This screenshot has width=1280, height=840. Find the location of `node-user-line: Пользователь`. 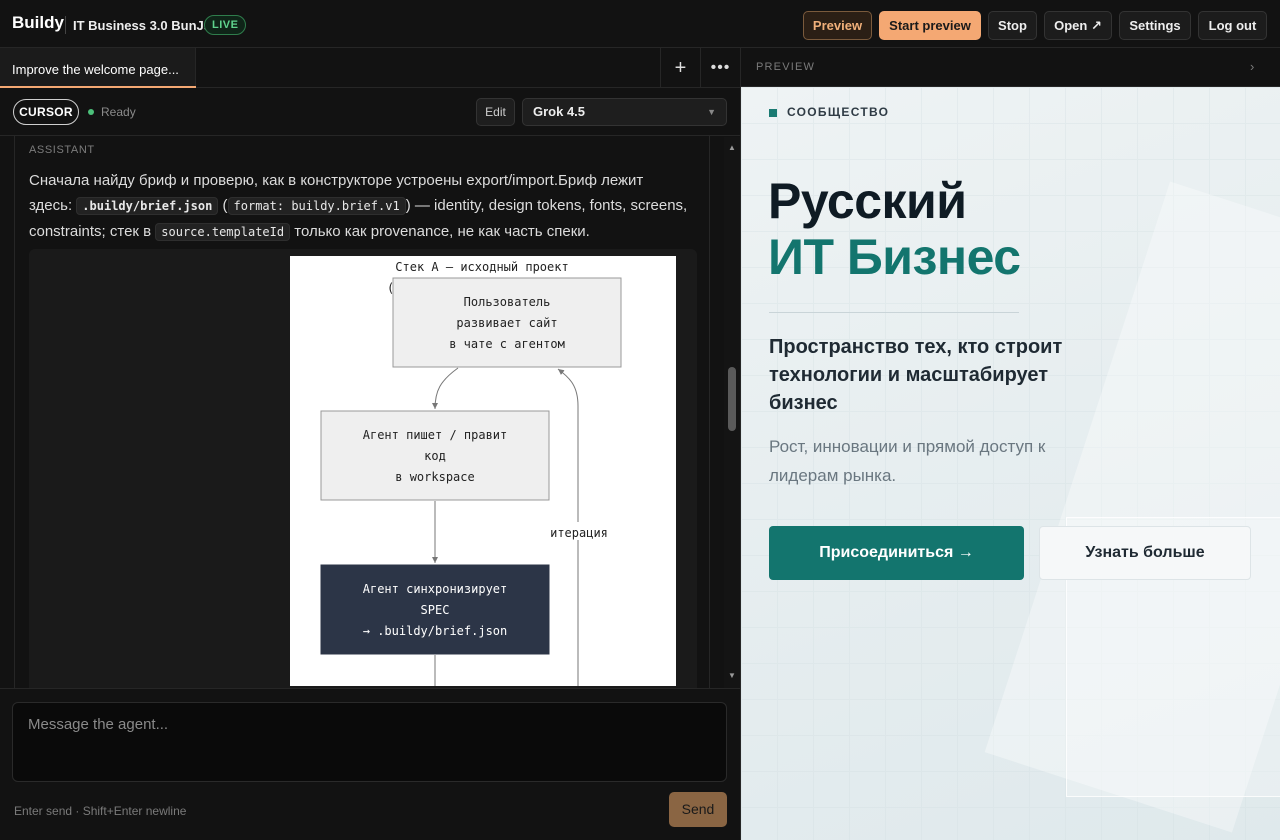

node-user-line: Пользователь is located at coordinates (507, 302).